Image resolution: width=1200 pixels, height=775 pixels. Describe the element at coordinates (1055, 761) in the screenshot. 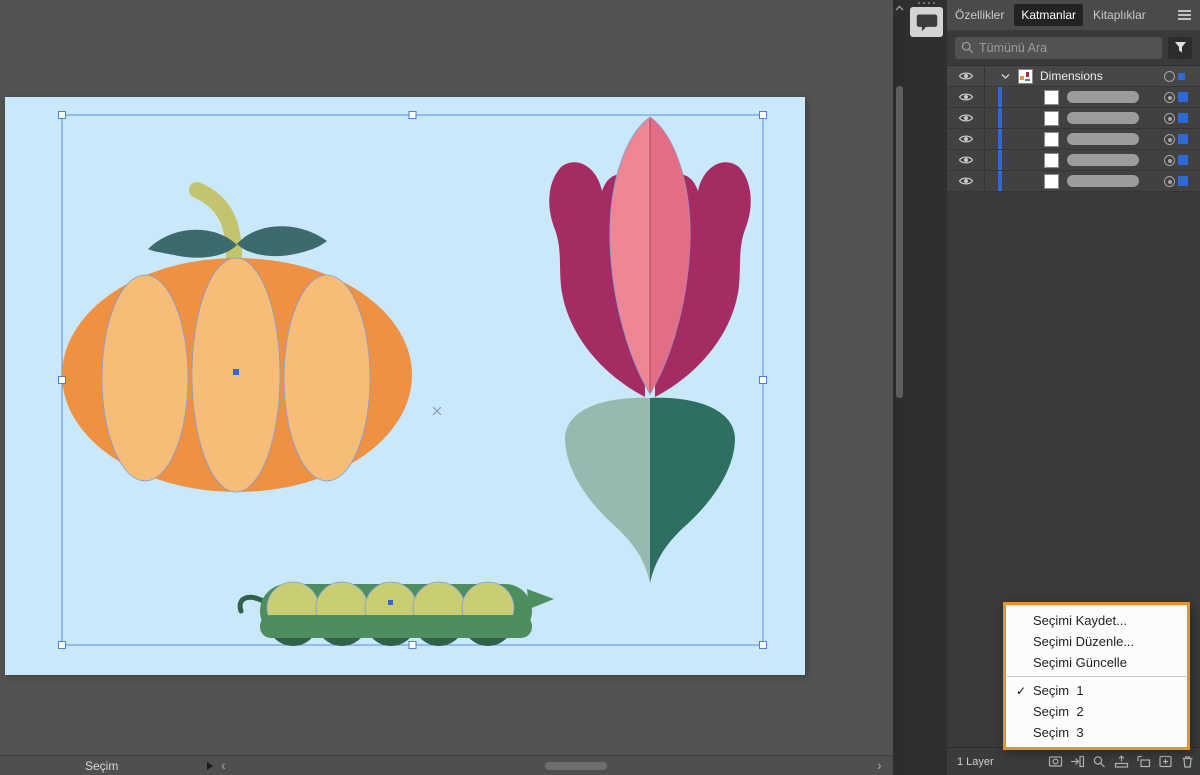

I see `make-clipping-mask-icon` at that location.